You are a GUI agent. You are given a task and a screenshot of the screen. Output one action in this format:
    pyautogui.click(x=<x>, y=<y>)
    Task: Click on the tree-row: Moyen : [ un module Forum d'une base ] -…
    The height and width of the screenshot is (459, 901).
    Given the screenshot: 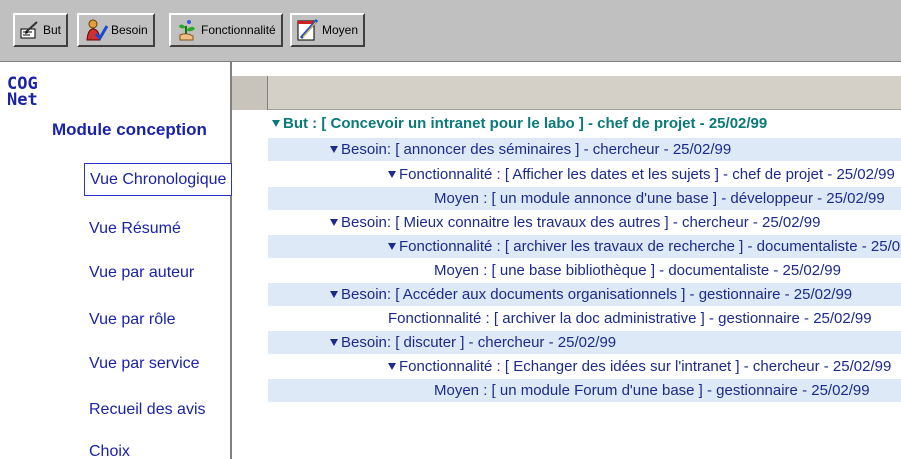 What is the action you would take?
    pyautogui.click(x=584, y=390)
    